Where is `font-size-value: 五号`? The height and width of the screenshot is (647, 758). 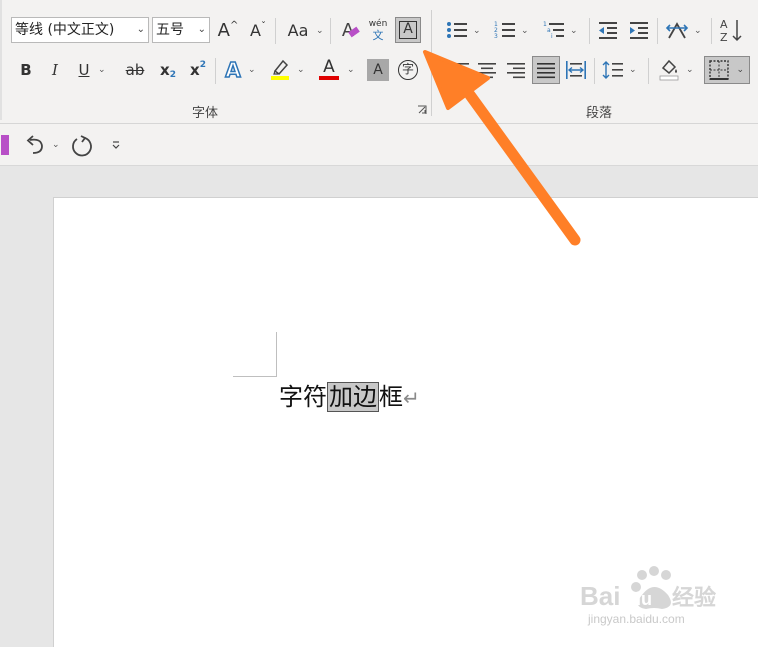
font-size-value: 五号 is located at coordinates (170, 30).